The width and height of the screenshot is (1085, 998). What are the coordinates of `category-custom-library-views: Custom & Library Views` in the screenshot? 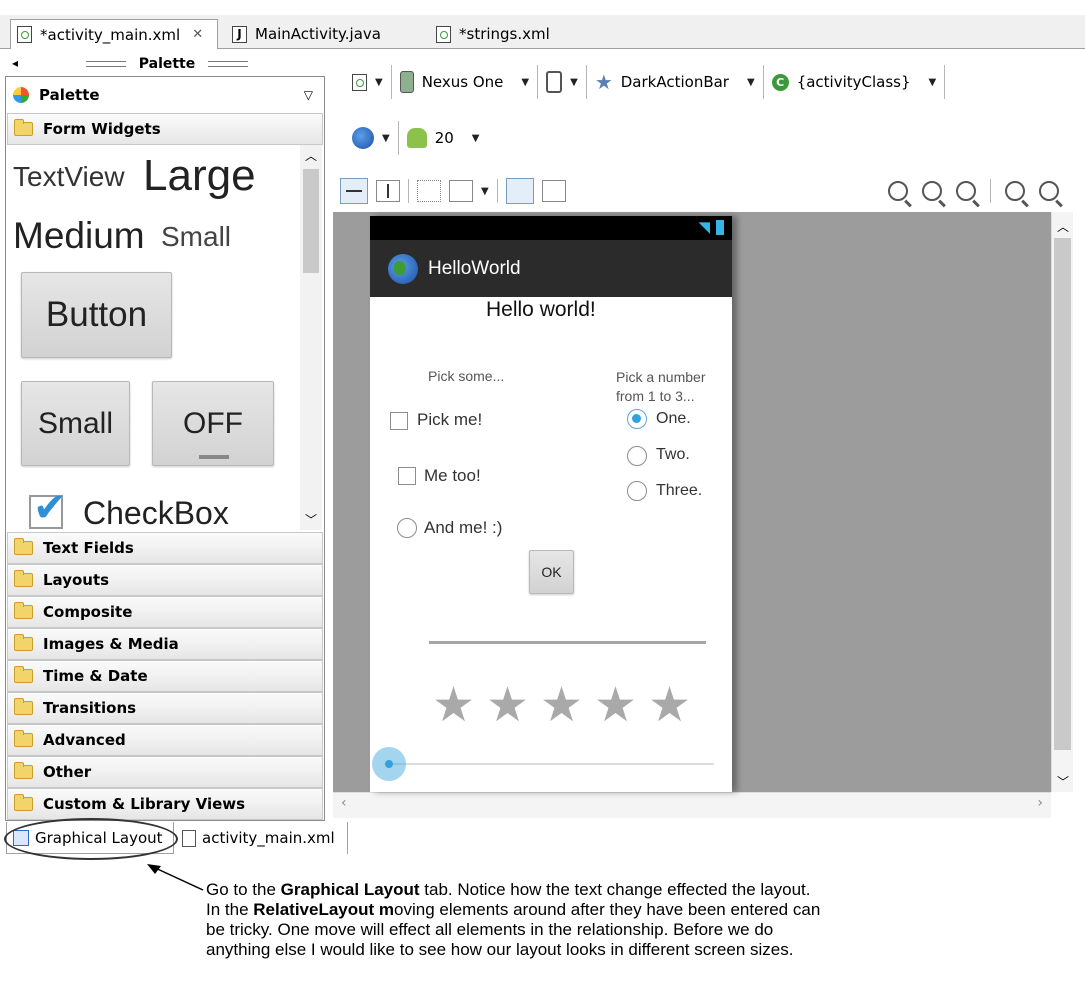 It's located at (165, 804).